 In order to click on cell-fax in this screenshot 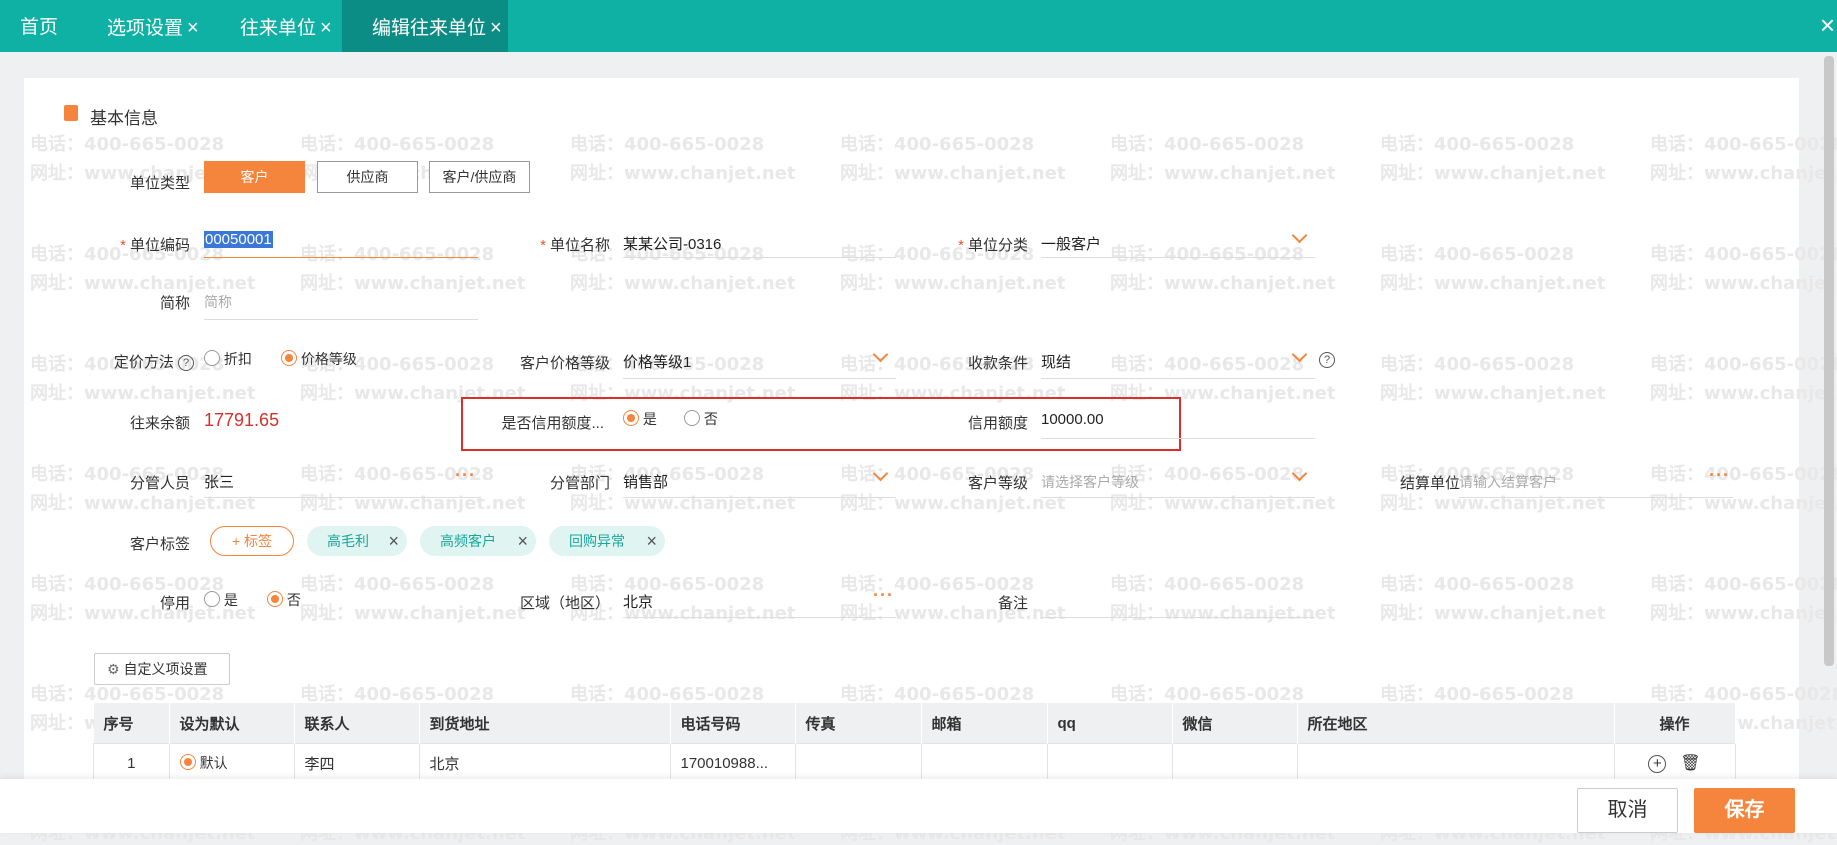, I will do `click(858, 763)`.